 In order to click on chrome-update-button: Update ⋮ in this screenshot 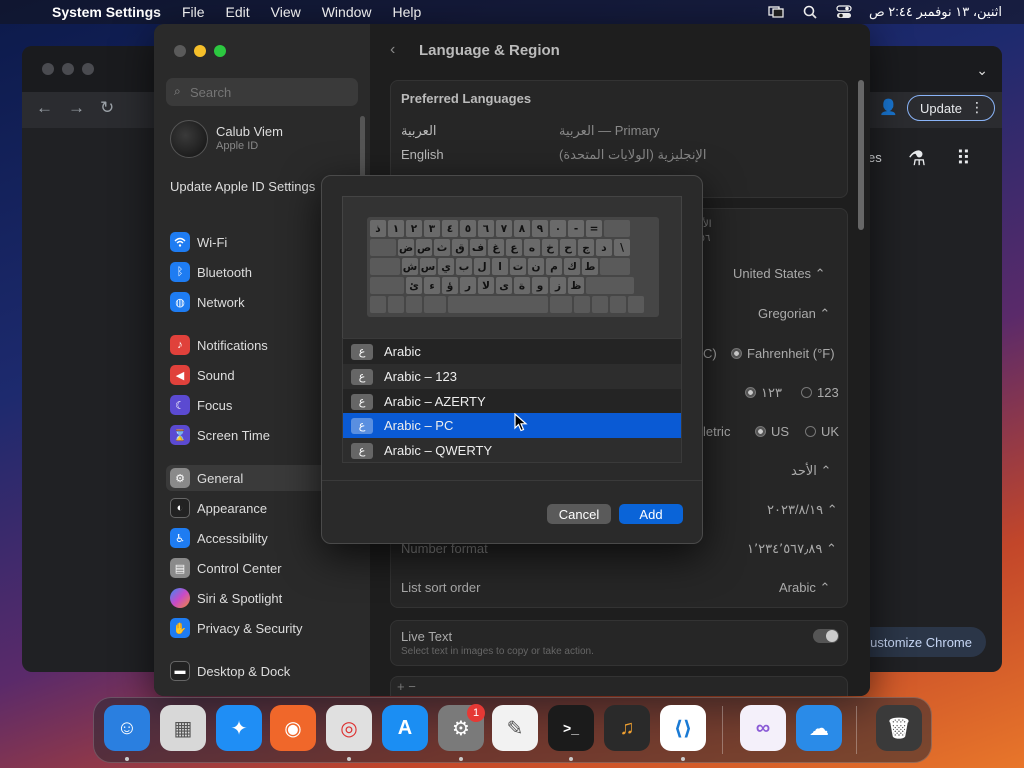, I will do `click(951, 108)`.